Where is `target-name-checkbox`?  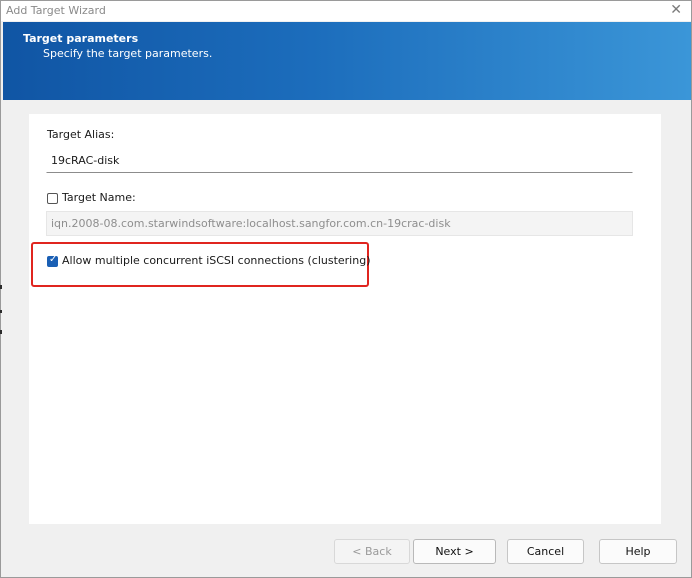
target-name-checkbox is located at coordinates (52, 198).